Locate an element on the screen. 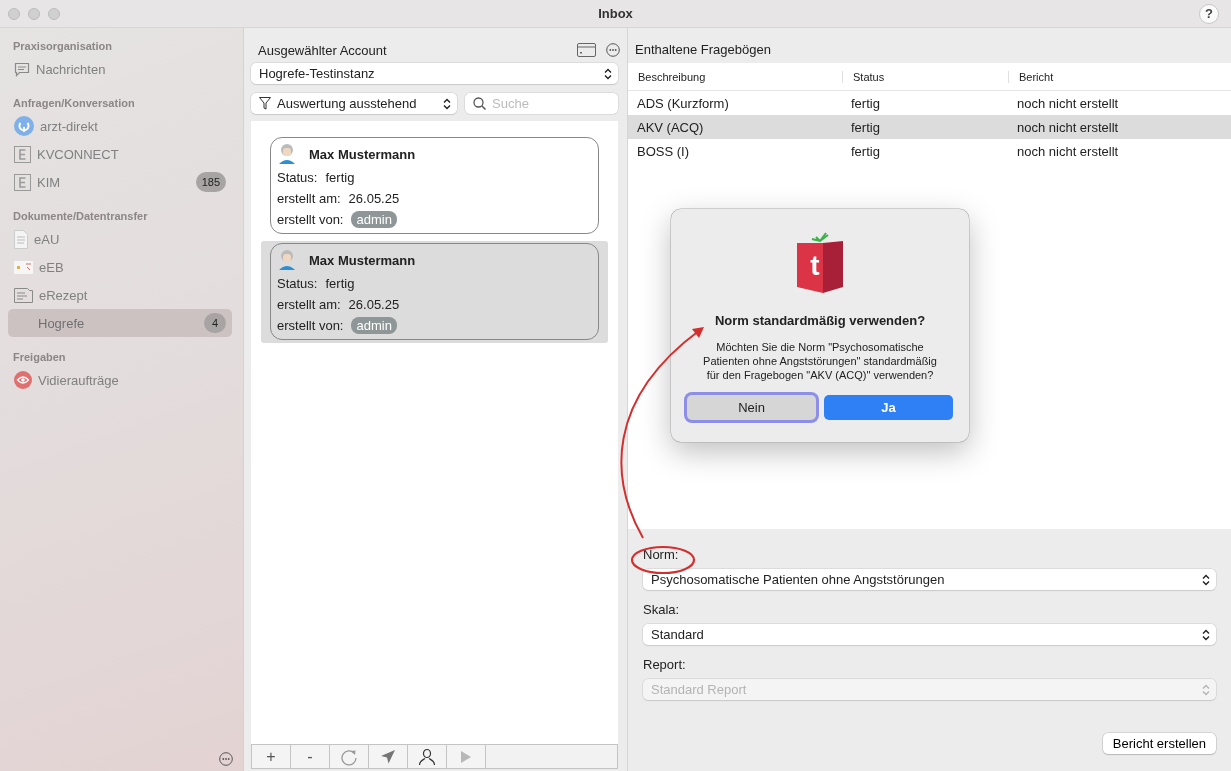 The image size is (1231, 771). receipt-icon is located at coordinates (23, 295).